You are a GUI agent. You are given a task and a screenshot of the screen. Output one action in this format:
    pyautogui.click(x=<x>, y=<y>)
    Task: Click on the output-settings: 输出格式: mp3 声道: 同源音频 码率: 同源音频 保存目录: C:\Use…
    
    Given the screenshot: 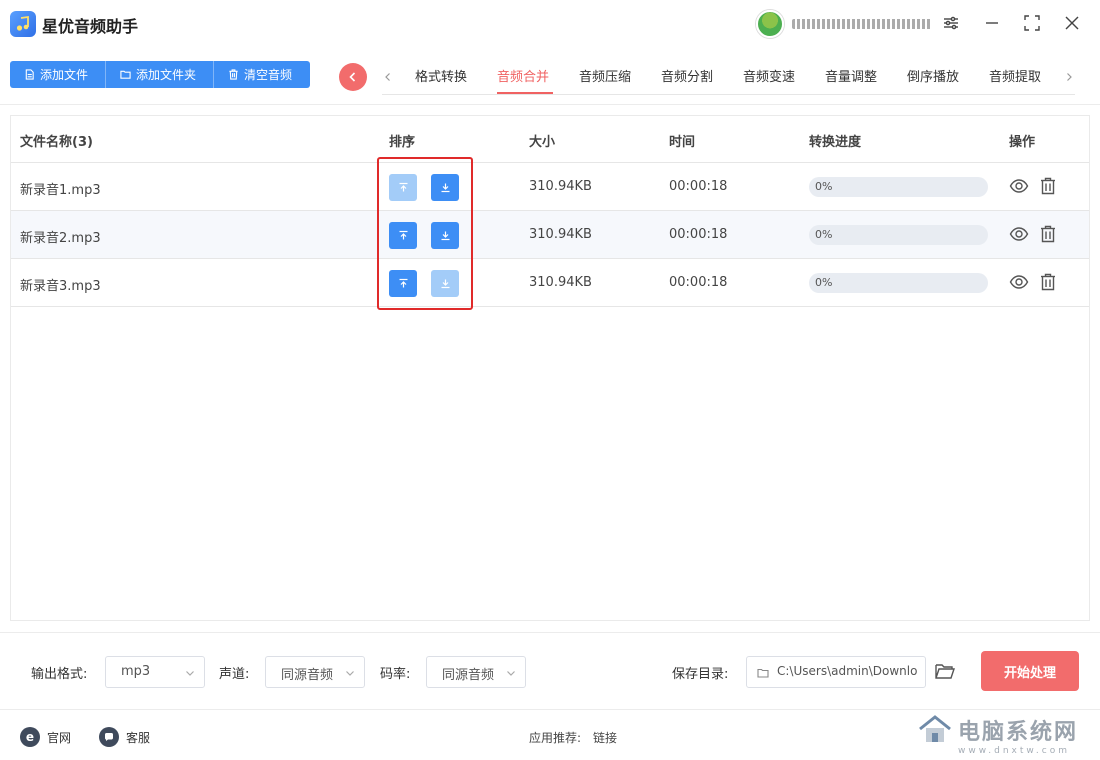 What is the action you would take?
    pyautogui.click(x=550, y=671)
    